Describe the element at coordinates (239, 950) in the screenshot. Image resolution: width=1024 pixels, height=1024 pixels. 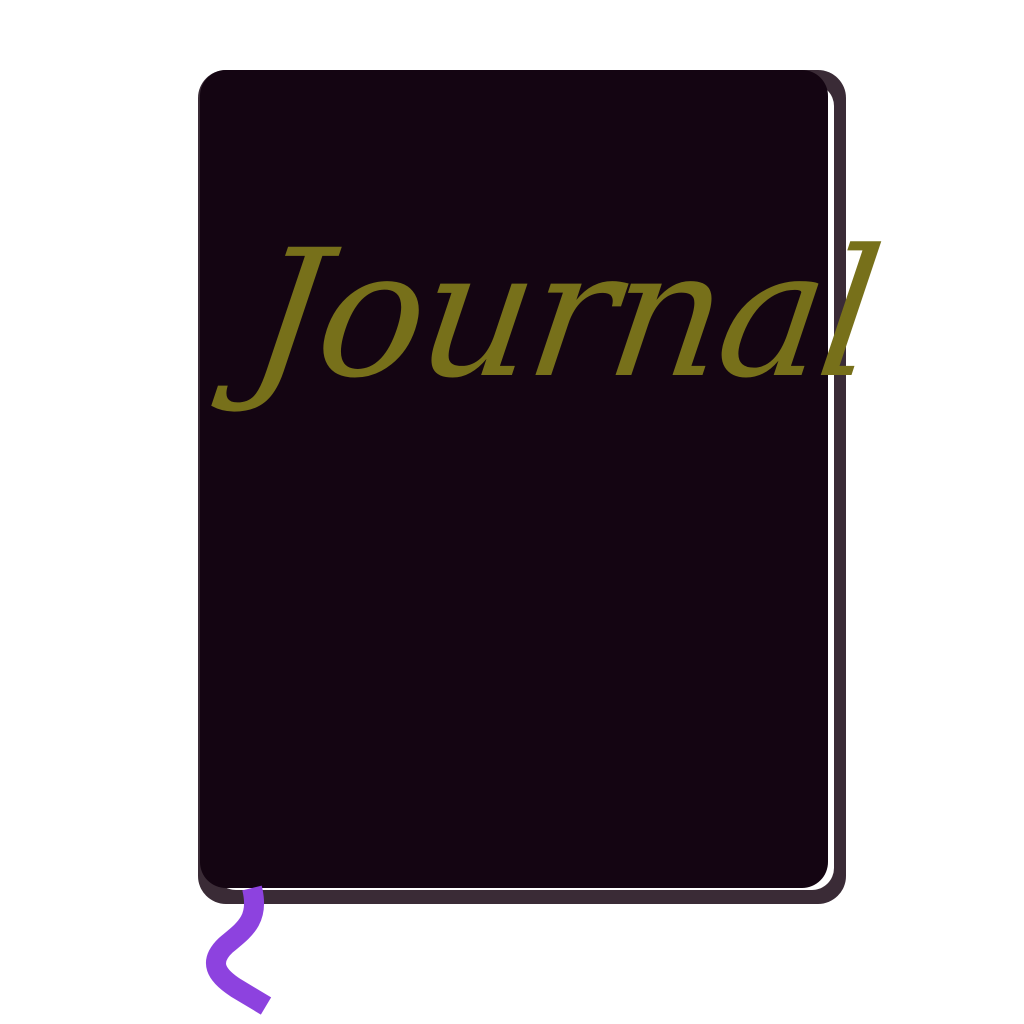
I see `bookmark-ribbon-icon` at that location.